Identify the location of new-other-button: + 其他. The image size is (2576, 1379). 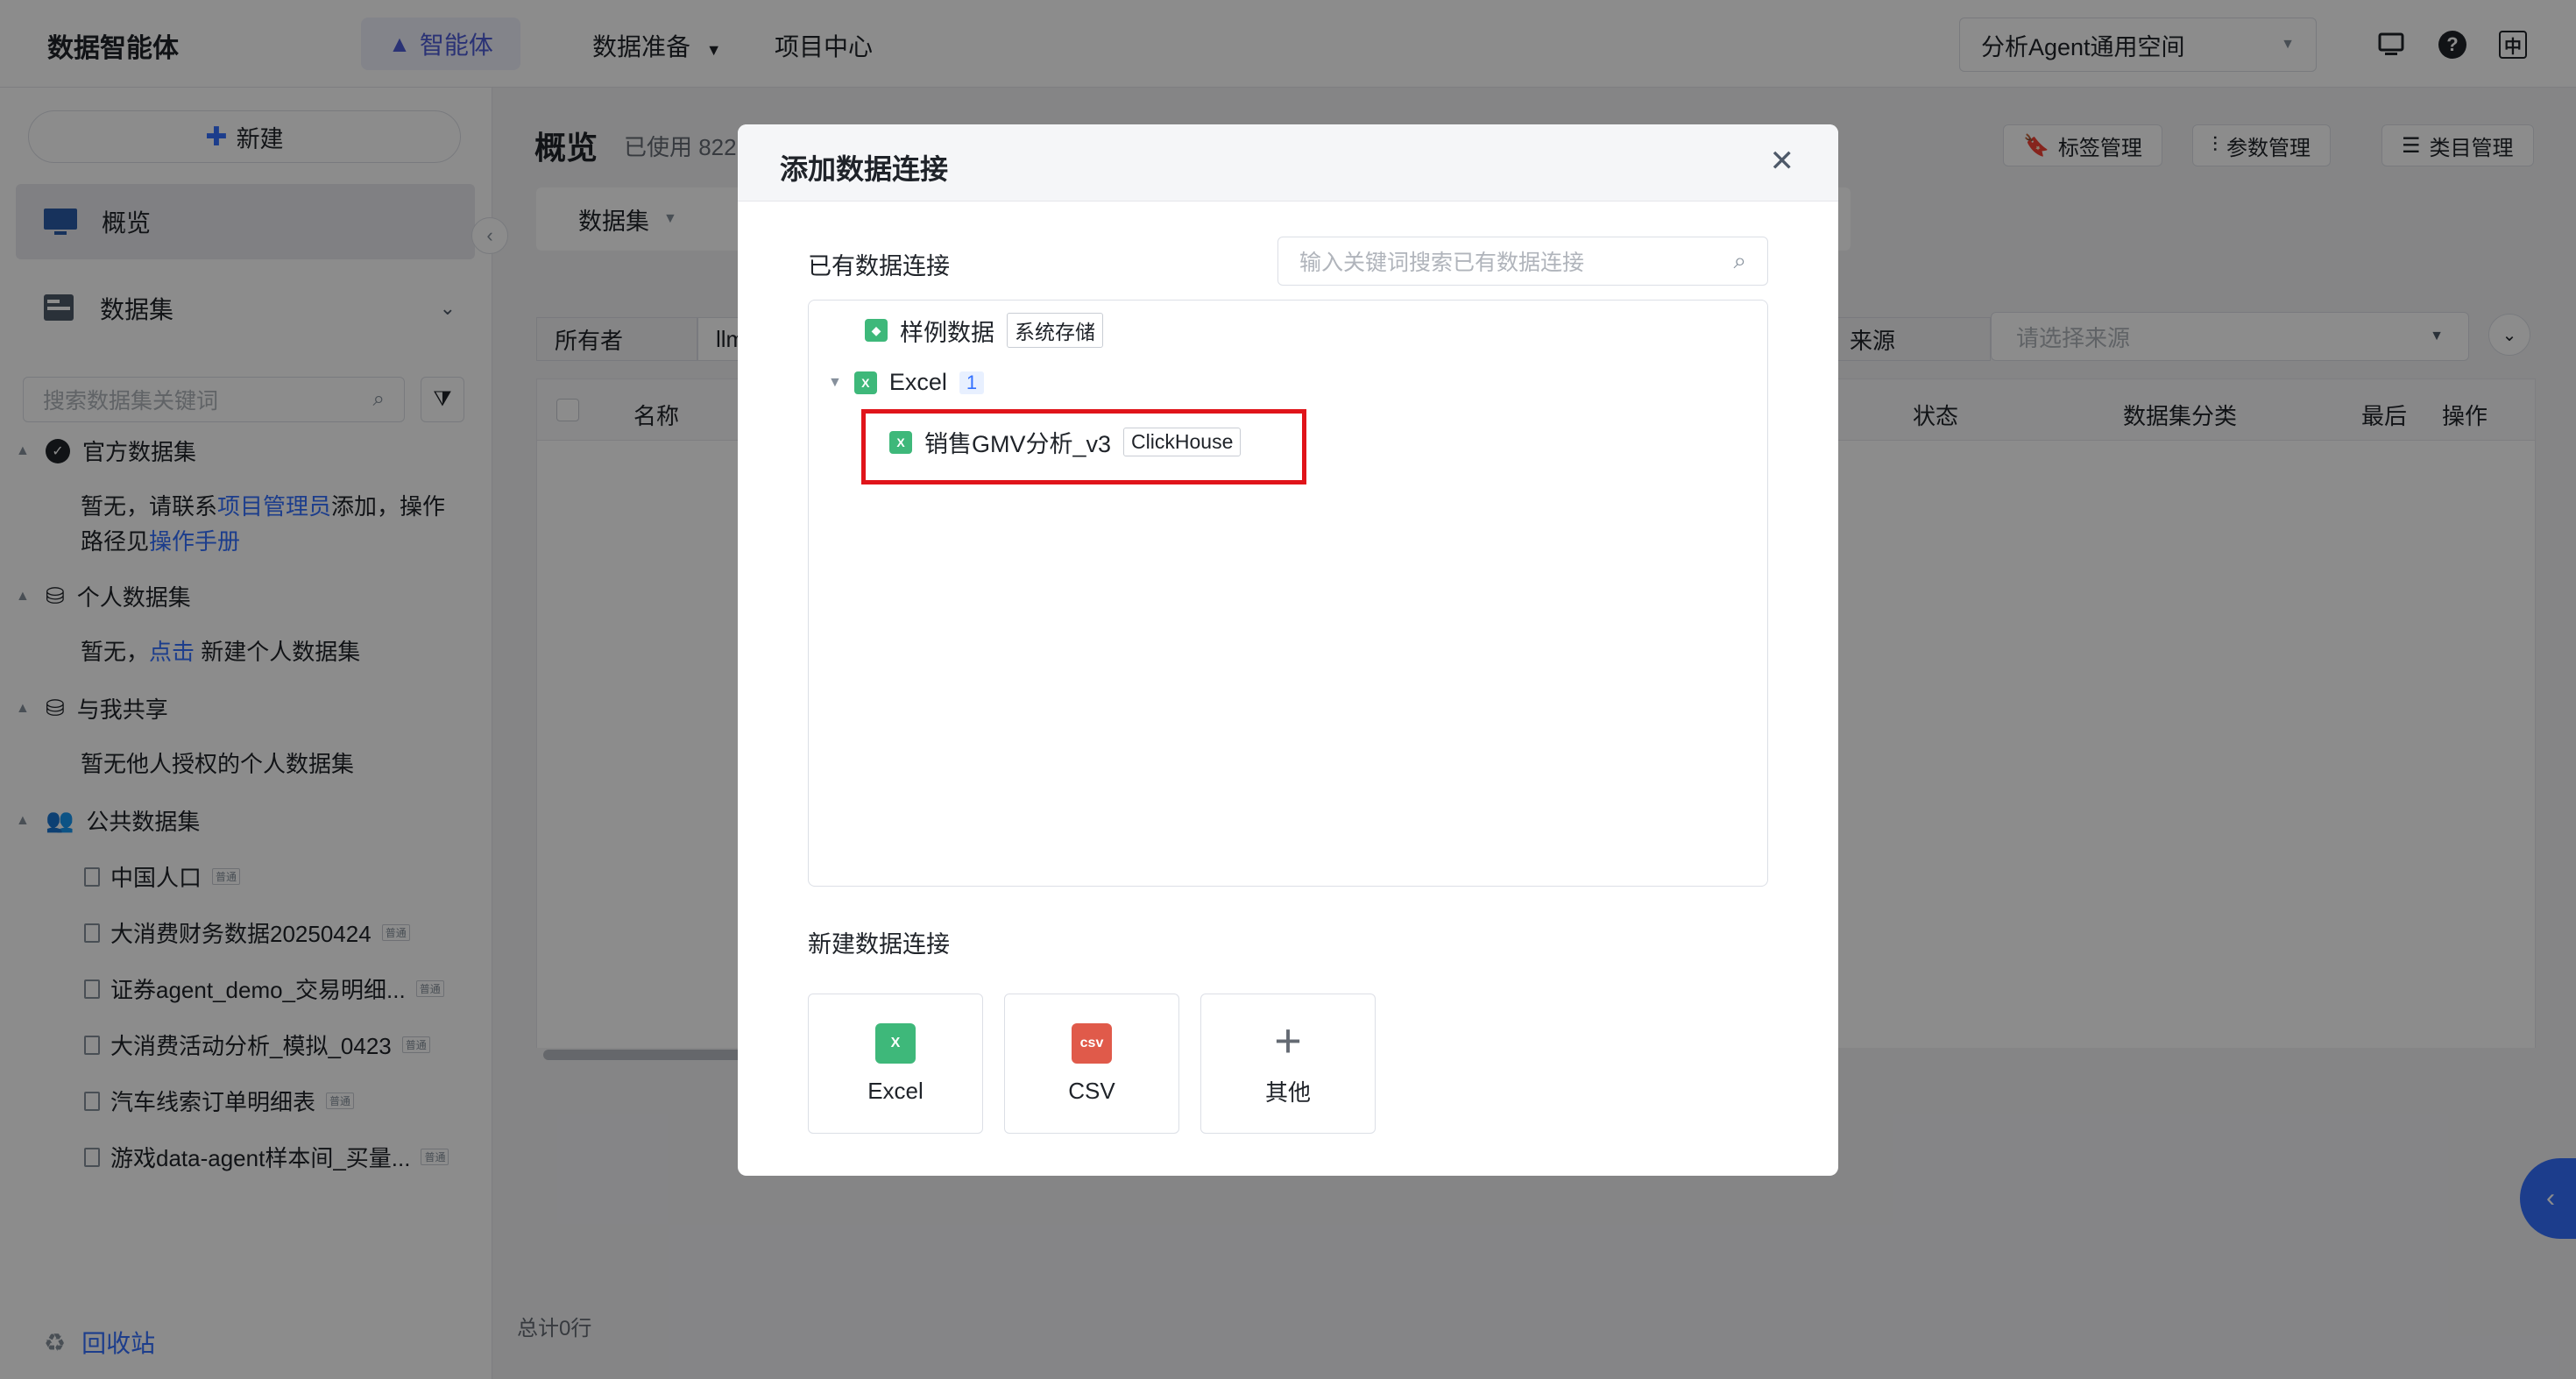
(1288, 1064).